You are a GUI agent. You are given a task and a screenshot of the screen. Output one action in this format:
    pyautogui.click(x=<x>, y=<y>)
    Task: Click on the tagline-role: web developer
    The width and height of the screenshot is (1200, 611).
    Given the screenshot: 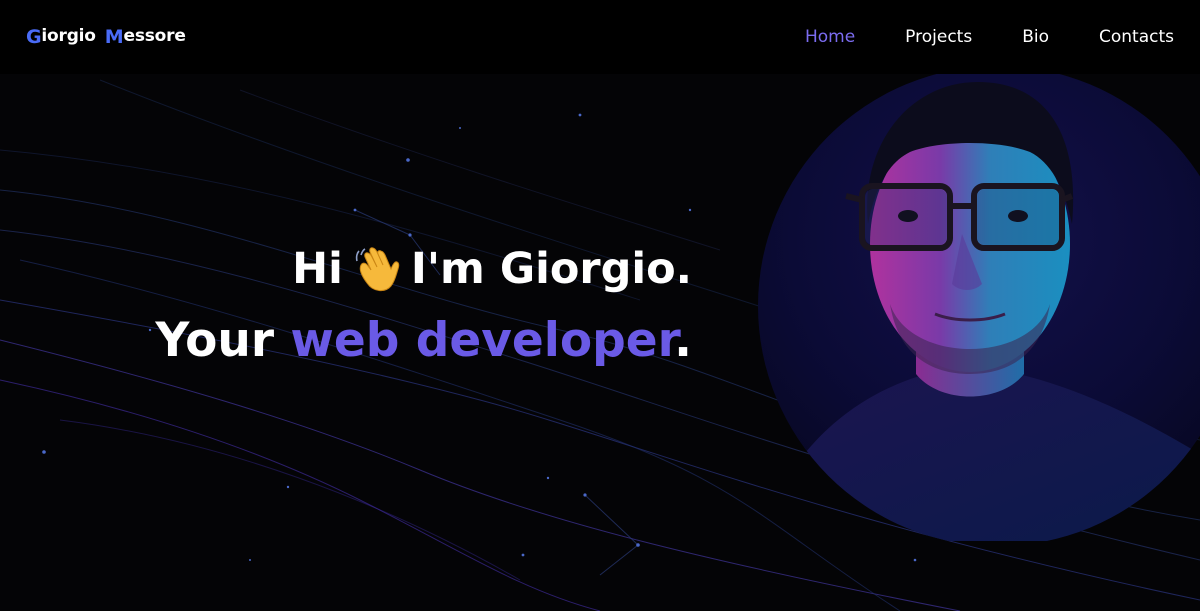 What is the action you would take?
    pyautogui.click(x=482, y=340)
    